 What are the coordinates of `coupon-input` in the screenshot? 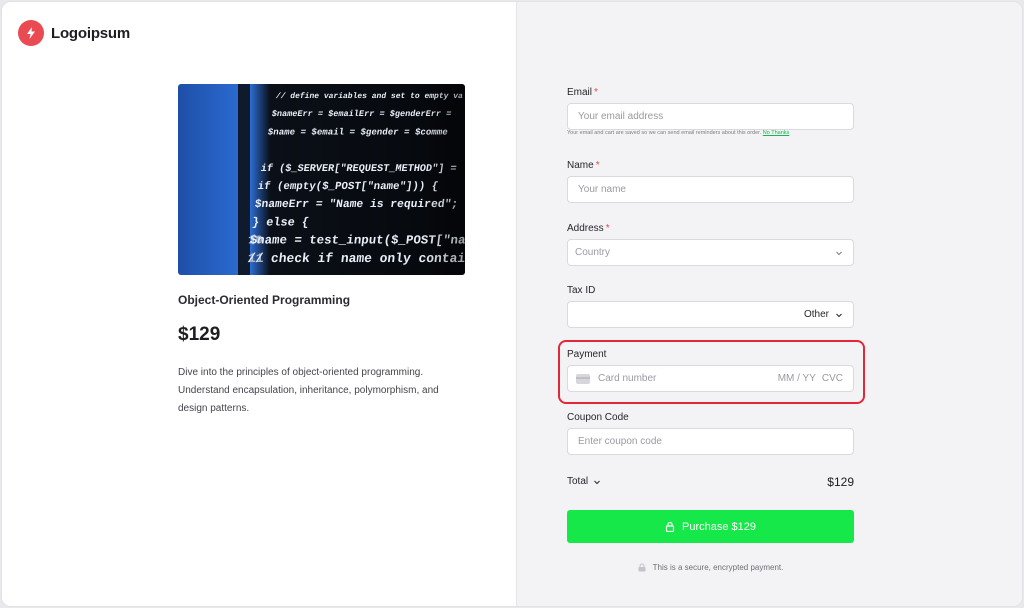 It's located at (710, 441).